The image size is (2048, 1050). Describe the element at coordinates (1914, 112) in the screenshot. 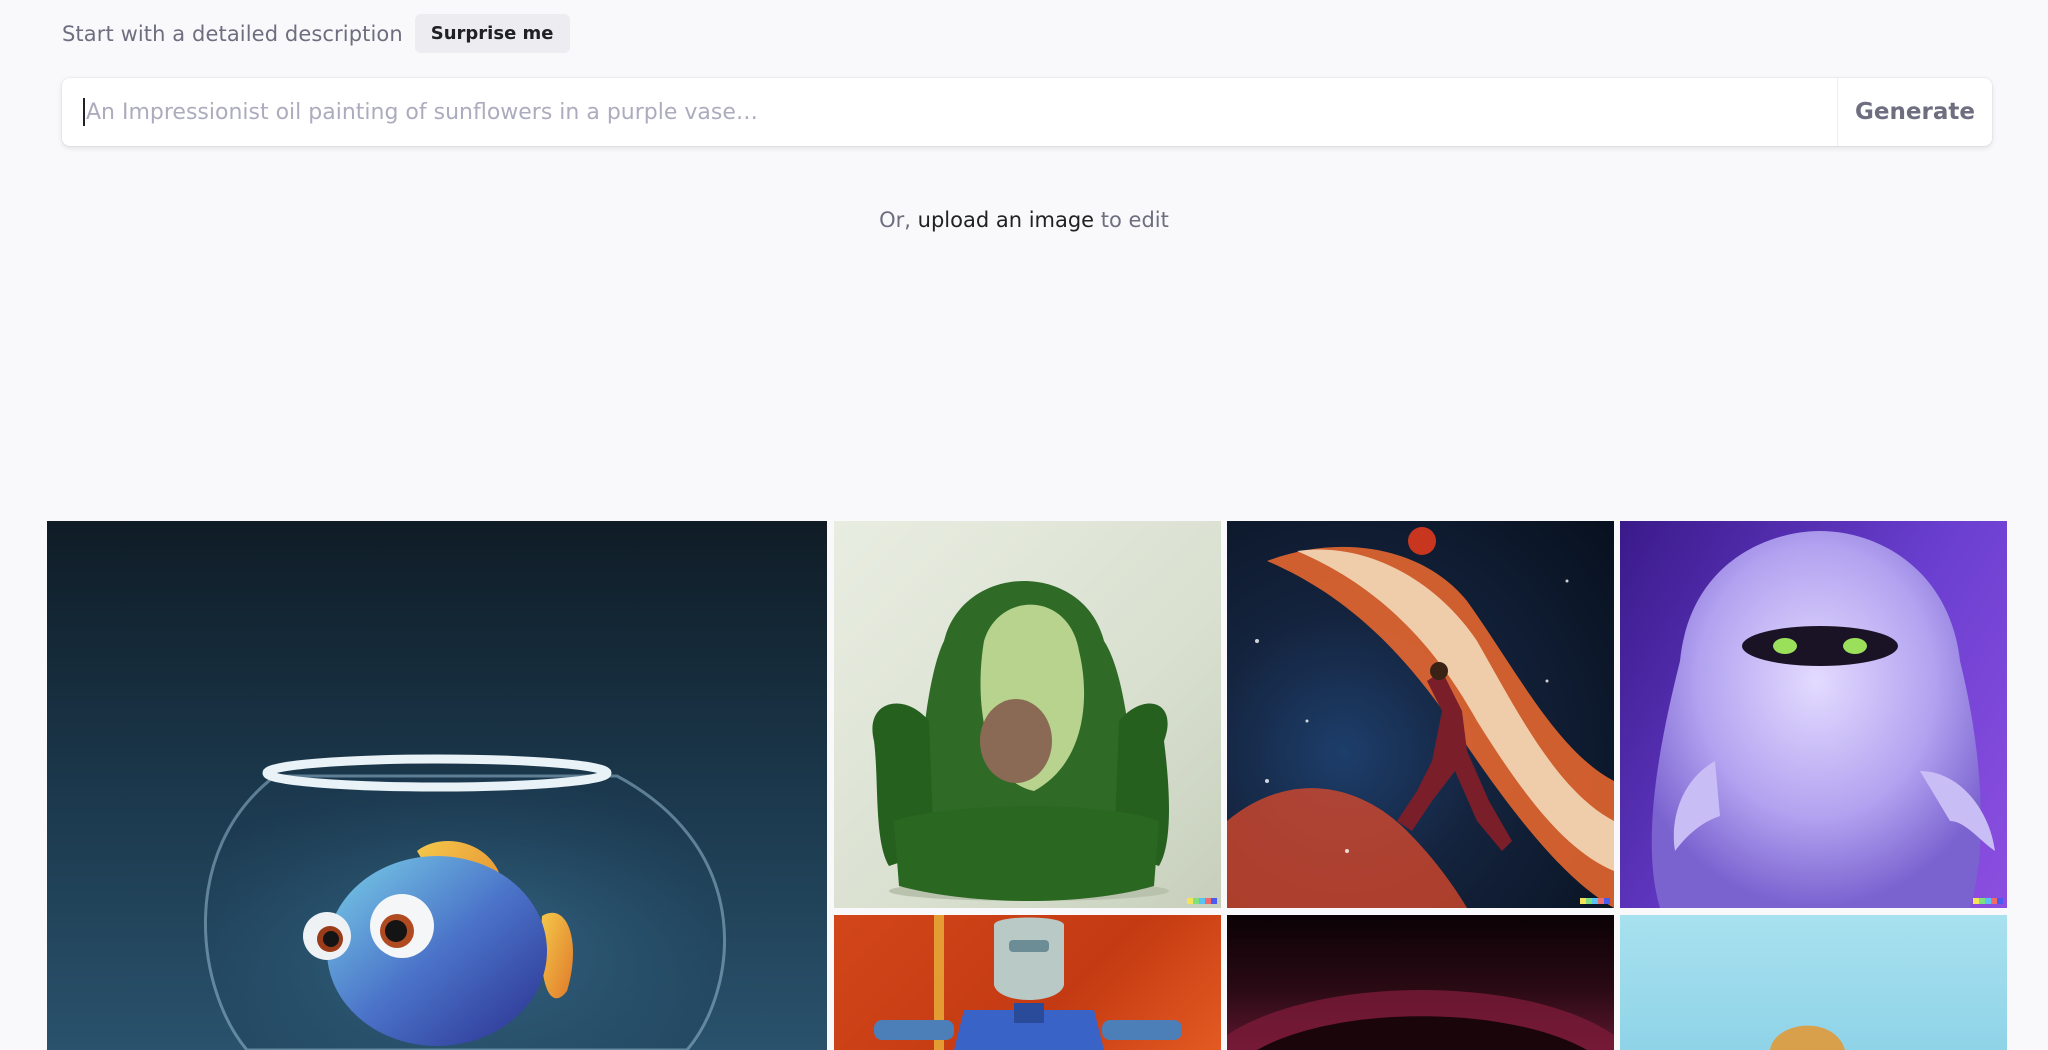

I see `generate-button: Generate` at that location.